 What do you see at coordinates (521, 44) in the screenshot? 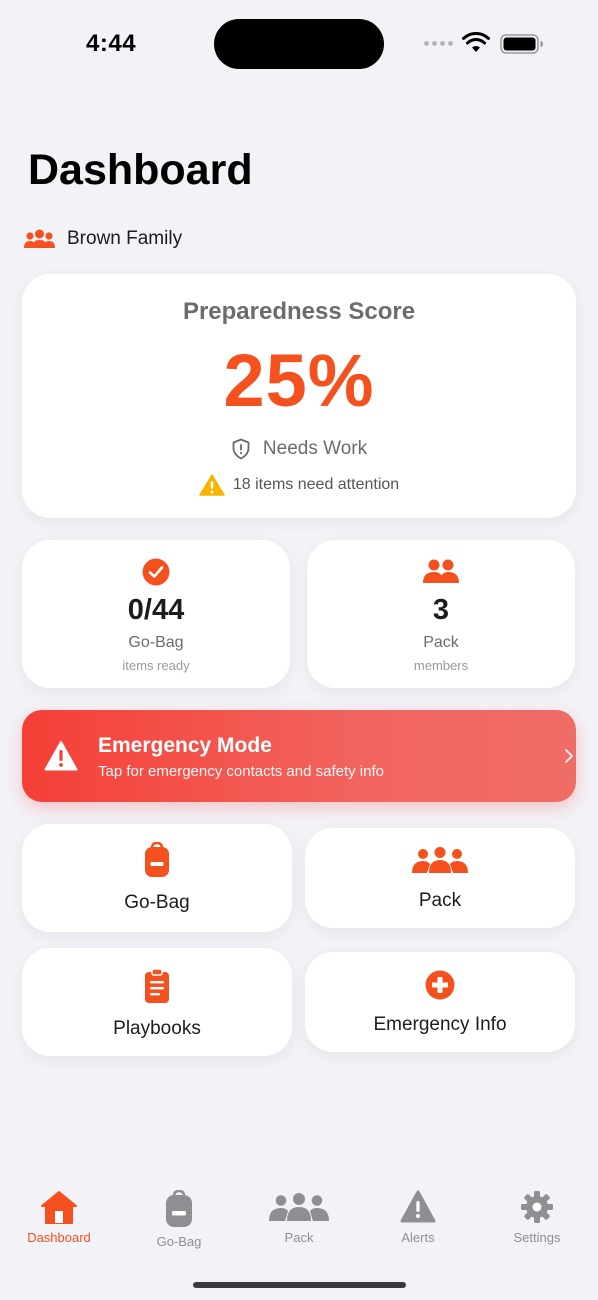
I see `battery-icon` at bounding box center [521, 44].